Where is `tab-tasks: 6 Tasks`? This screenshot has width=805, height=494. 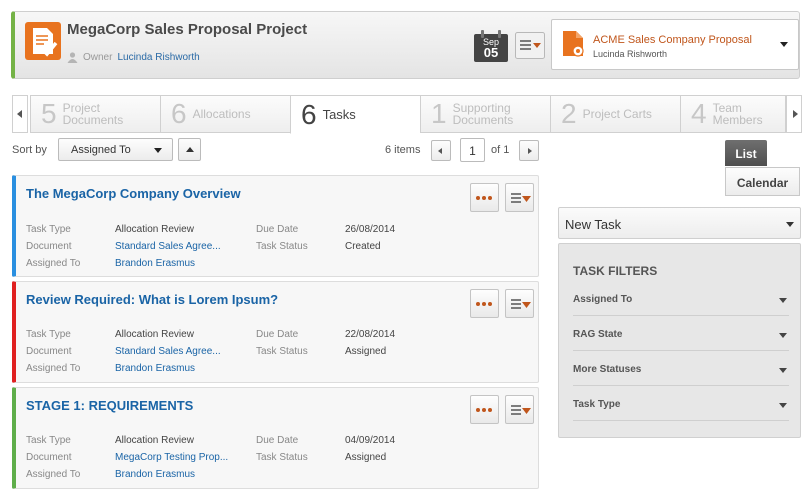 tab-tasks: 6 Tasks is located at coordinates (355, 114).